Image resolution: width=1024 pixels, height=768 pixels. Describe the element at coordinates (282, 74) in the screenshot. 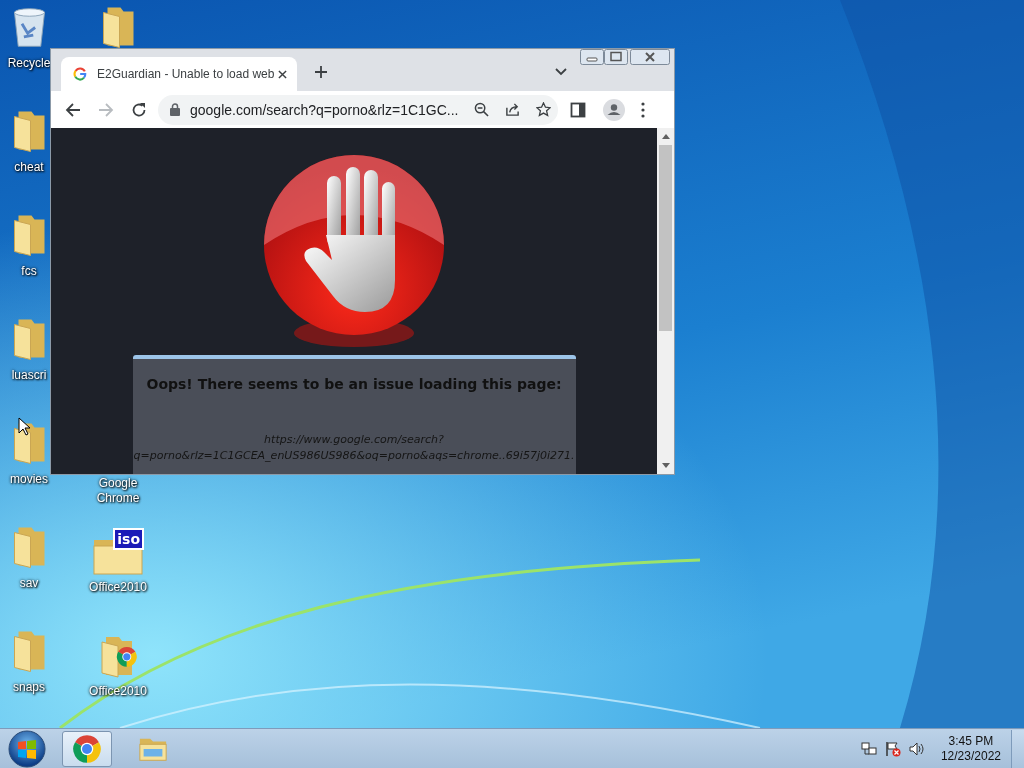

I see `close-icon` at that location.